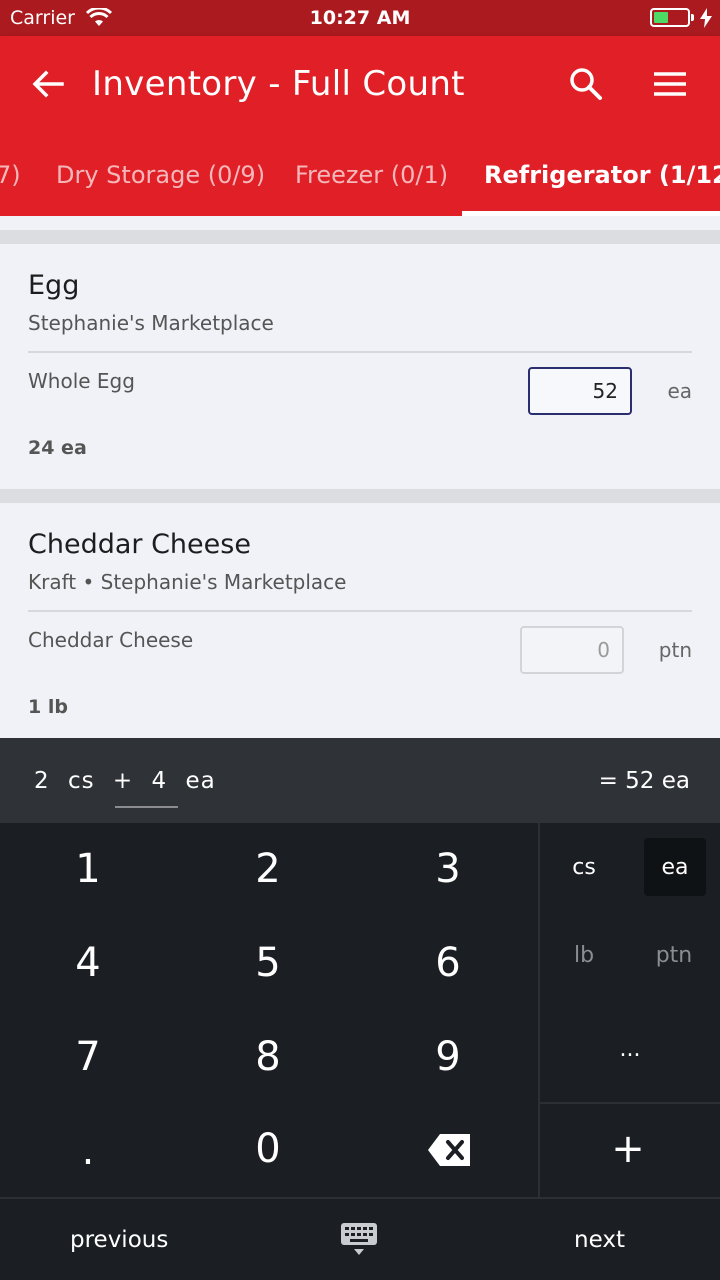 The width and height of the screenshot is (720, 1280). I want to click on count-row: Whole Egg 52 ea, so click(360, 388).